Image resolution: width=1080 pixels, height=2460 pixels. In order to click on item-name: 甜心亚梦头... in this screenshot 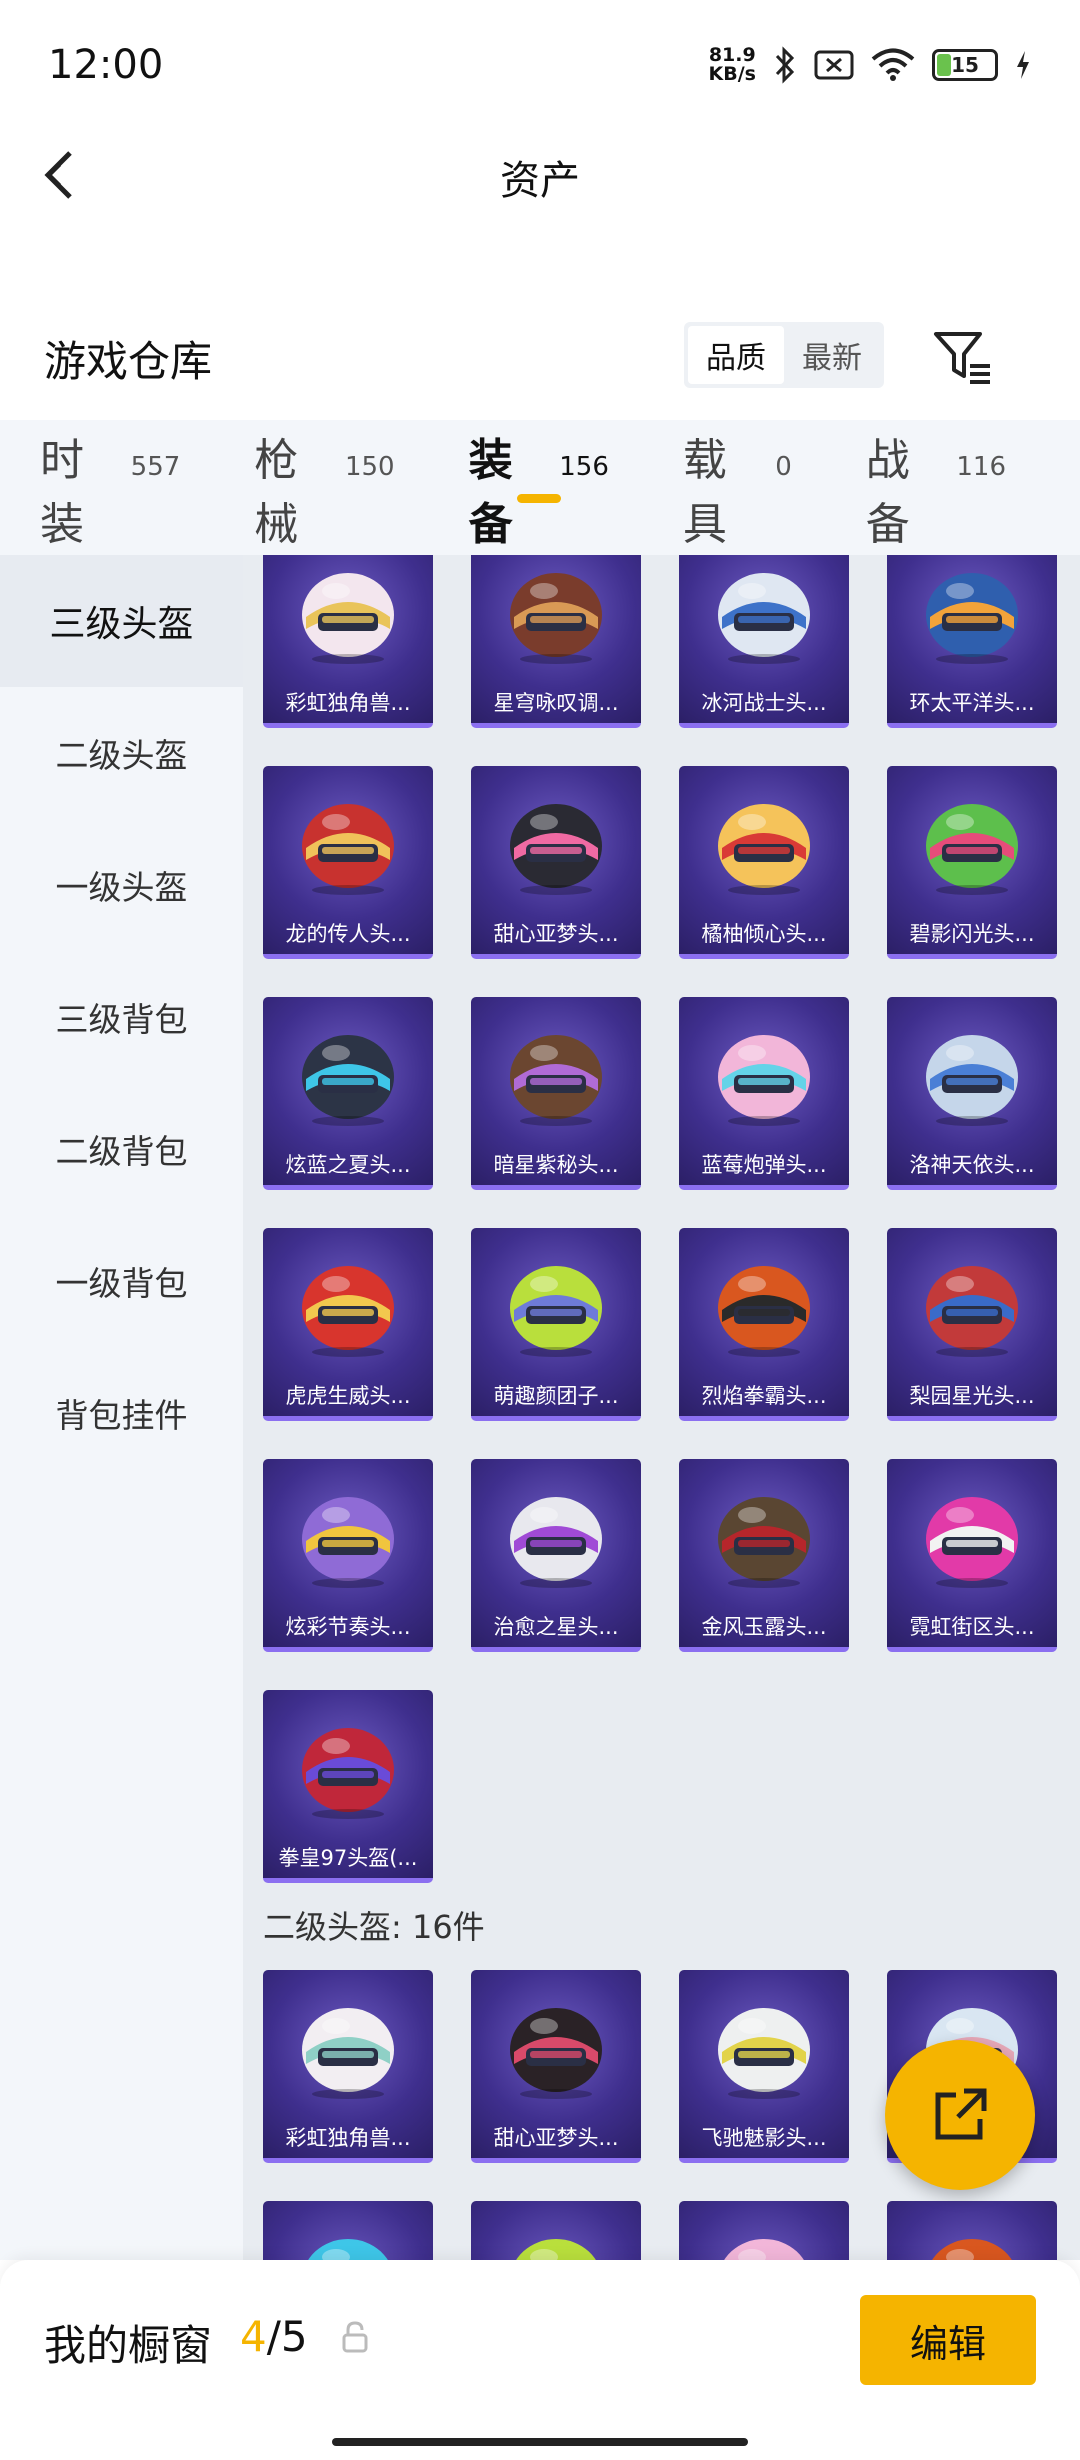, I will do `click(556, 2138)`.